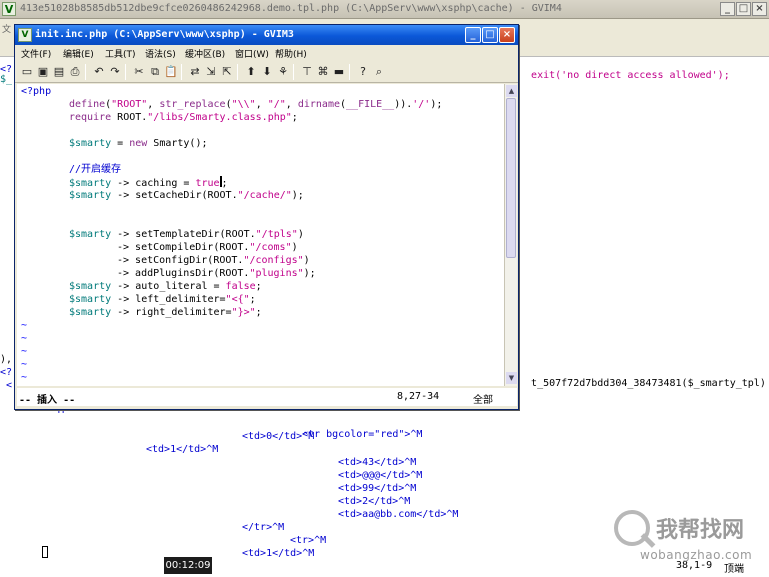 Image resolution: width=769 pixels, height=577 pixels. I want to click on bg-code-line: <td>@@@</td>^M, so click(380, 475).